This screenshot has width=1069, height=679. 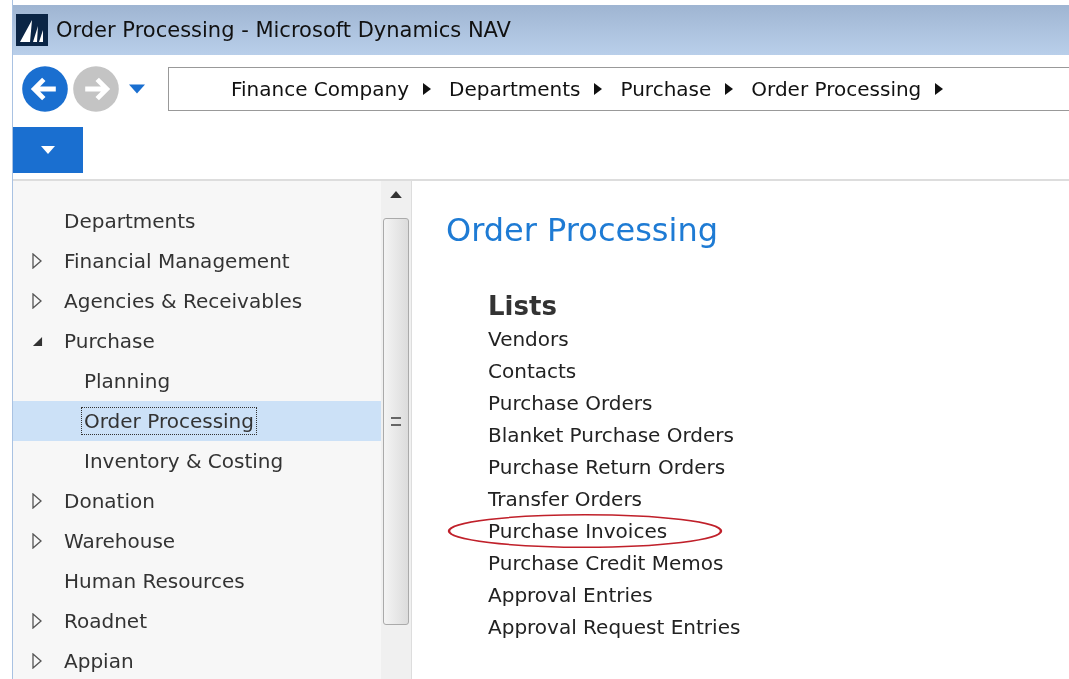 What do you see at coordinates (197, 501) in the screenshot?
I see `tree-item: Donation` at bounding box center [197, 501].